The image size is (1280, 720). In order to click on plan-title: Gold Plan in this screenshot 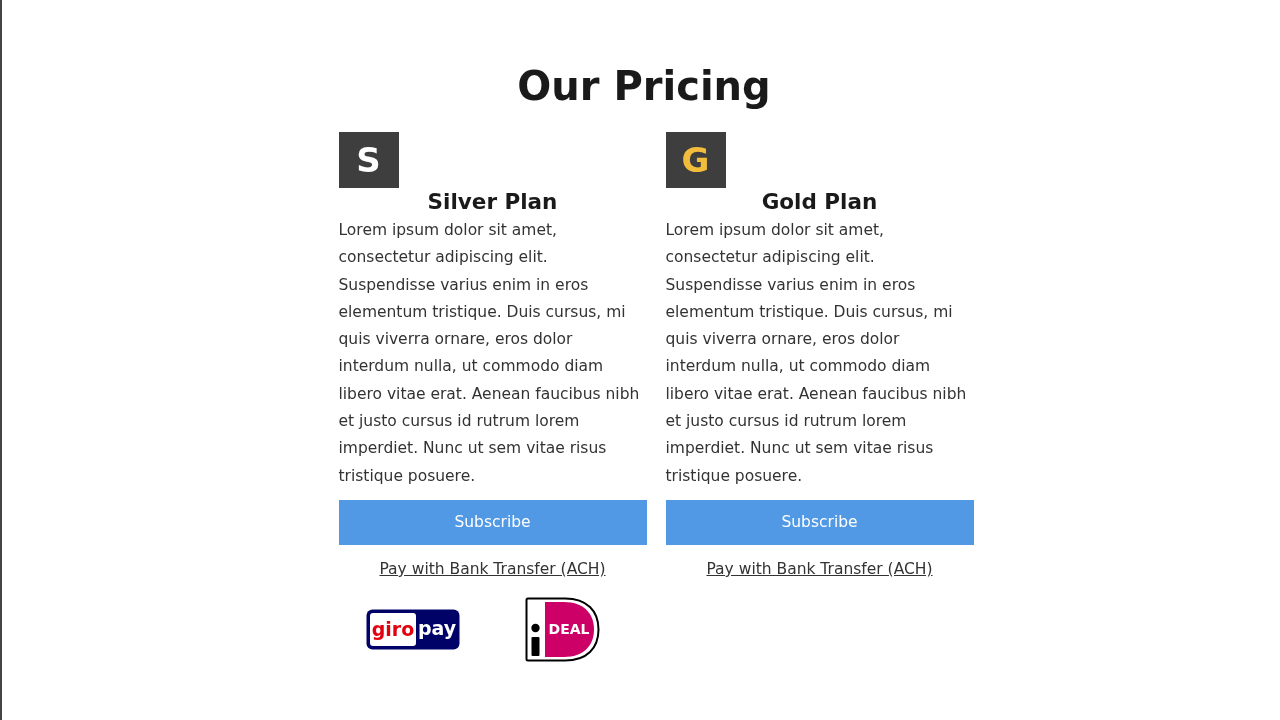, I will do `click(819, 202)`.